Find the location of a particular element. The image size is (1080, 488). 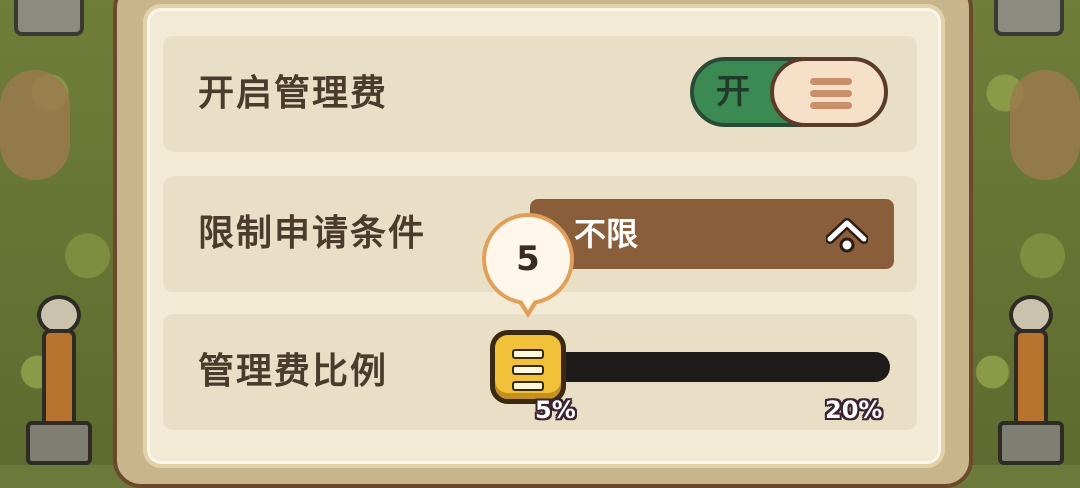

management-fee-toggle: 开 is located at coordinates (789, 92).